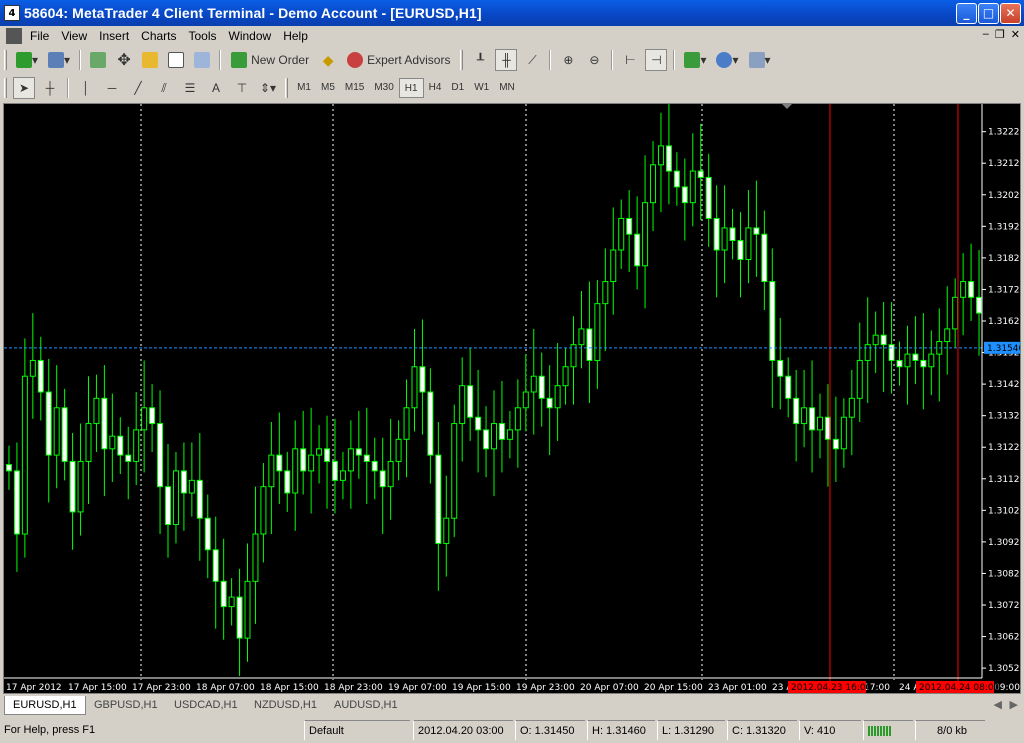 This screenshot has height=743, width=1024. I want to click on arrows-icon: ⇕▾, so click(268, 88).